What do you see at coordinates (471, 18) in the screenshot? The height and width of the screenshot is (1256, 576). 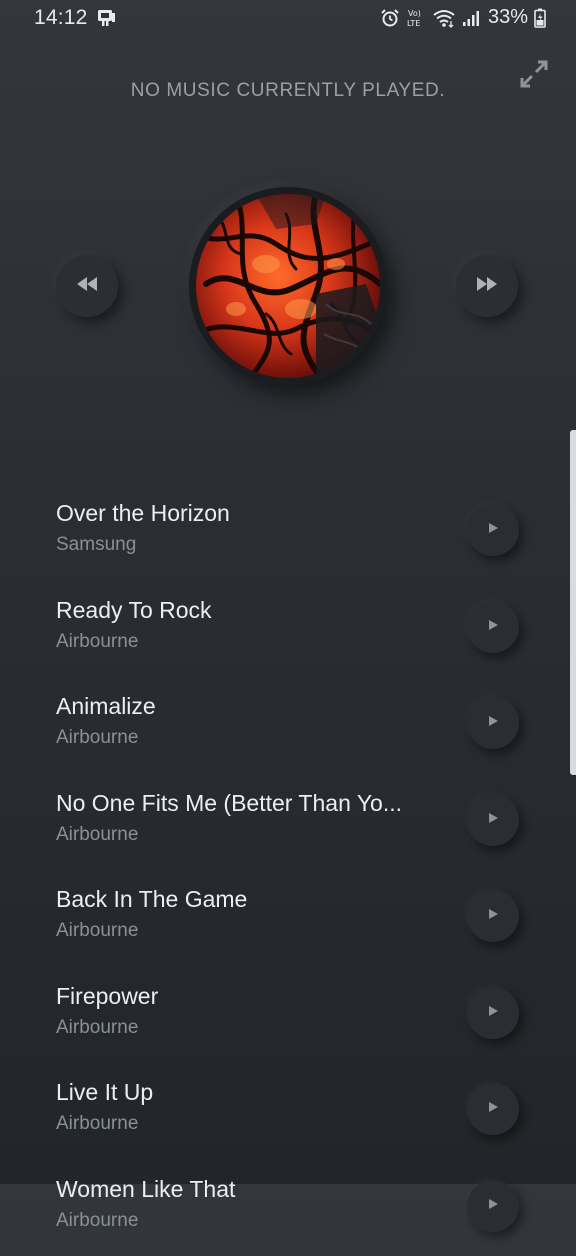 I see `signal-icon` at bounding box center [471, 18].